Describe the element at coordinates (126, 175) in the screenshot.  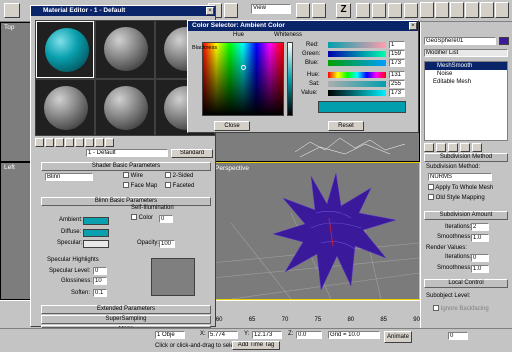
I see `wire-checkbox` at that location.